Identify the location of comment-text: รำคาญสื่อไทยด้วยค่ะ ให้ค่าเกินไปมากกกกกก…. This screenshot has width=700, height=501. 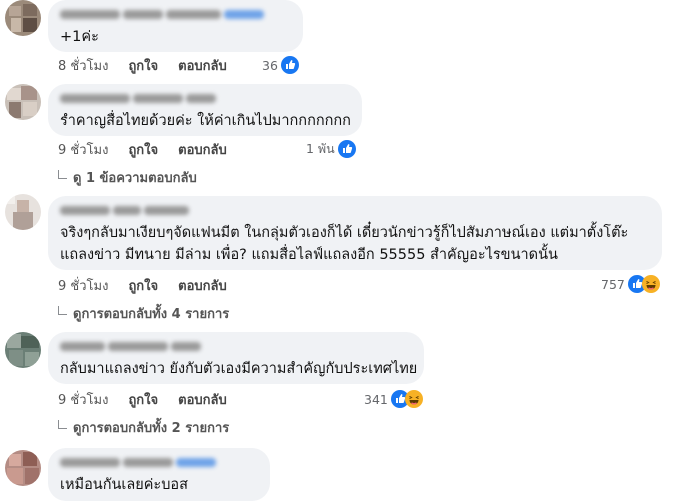
(205, 121).